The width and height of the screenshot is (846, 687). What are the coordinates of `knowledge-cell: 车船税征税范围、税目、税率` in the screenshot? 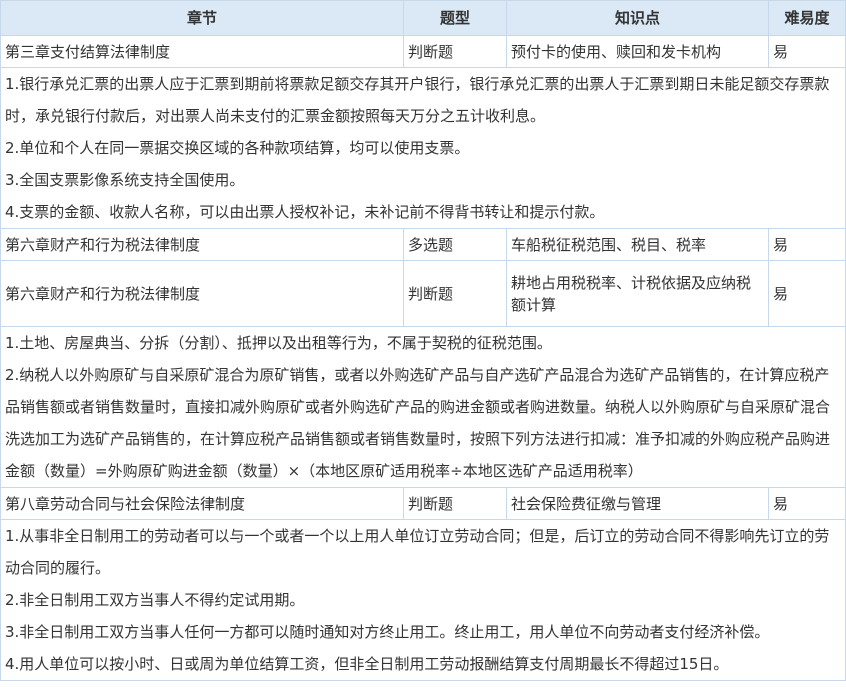 It's located at (637, 244).